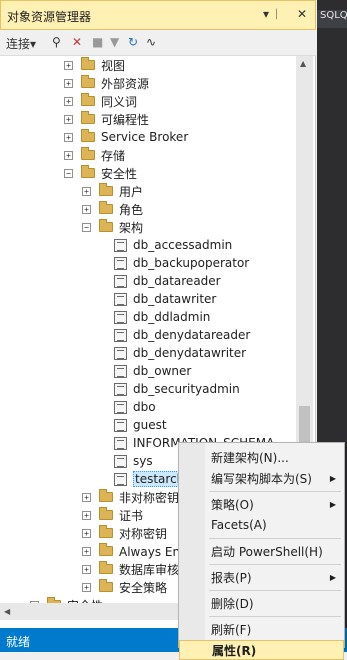  Describe the element at coordinates (261, 650) in the screenshot. I see `menu-item: 属性(R)` at that location.